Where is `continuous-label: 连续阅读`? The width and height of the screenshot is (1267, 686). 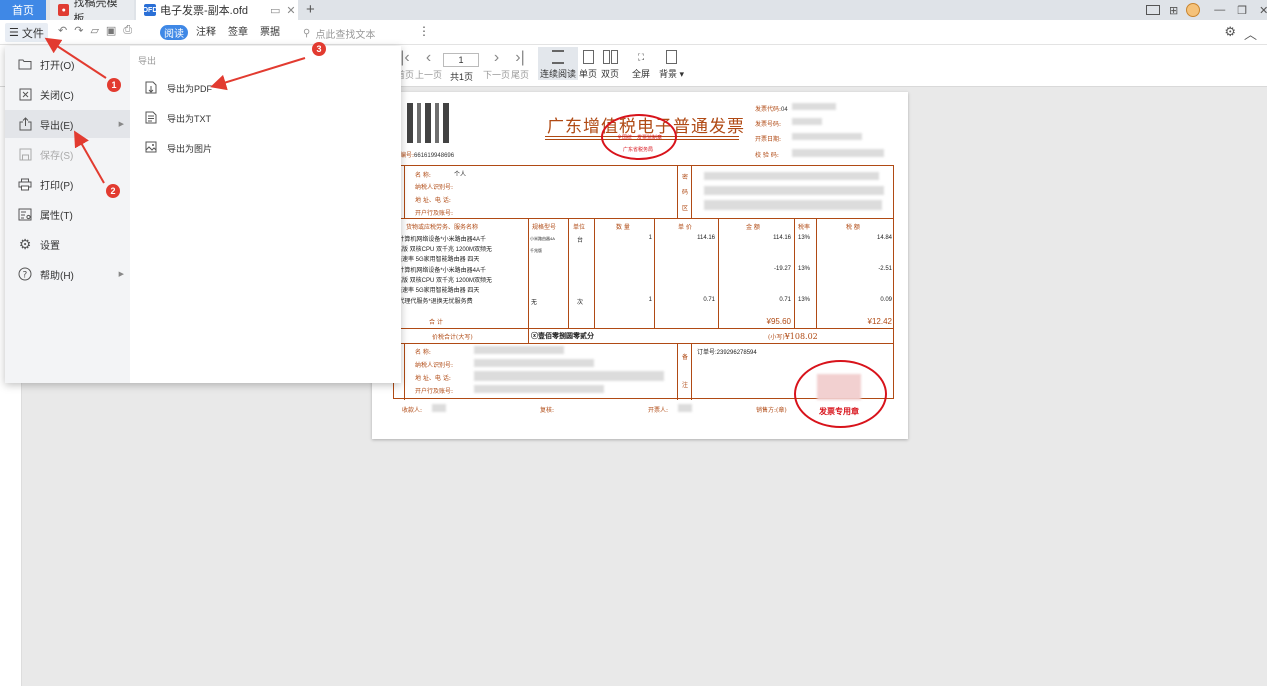
continuous-label: 连续阅读 is located at coordinates (558, 74).